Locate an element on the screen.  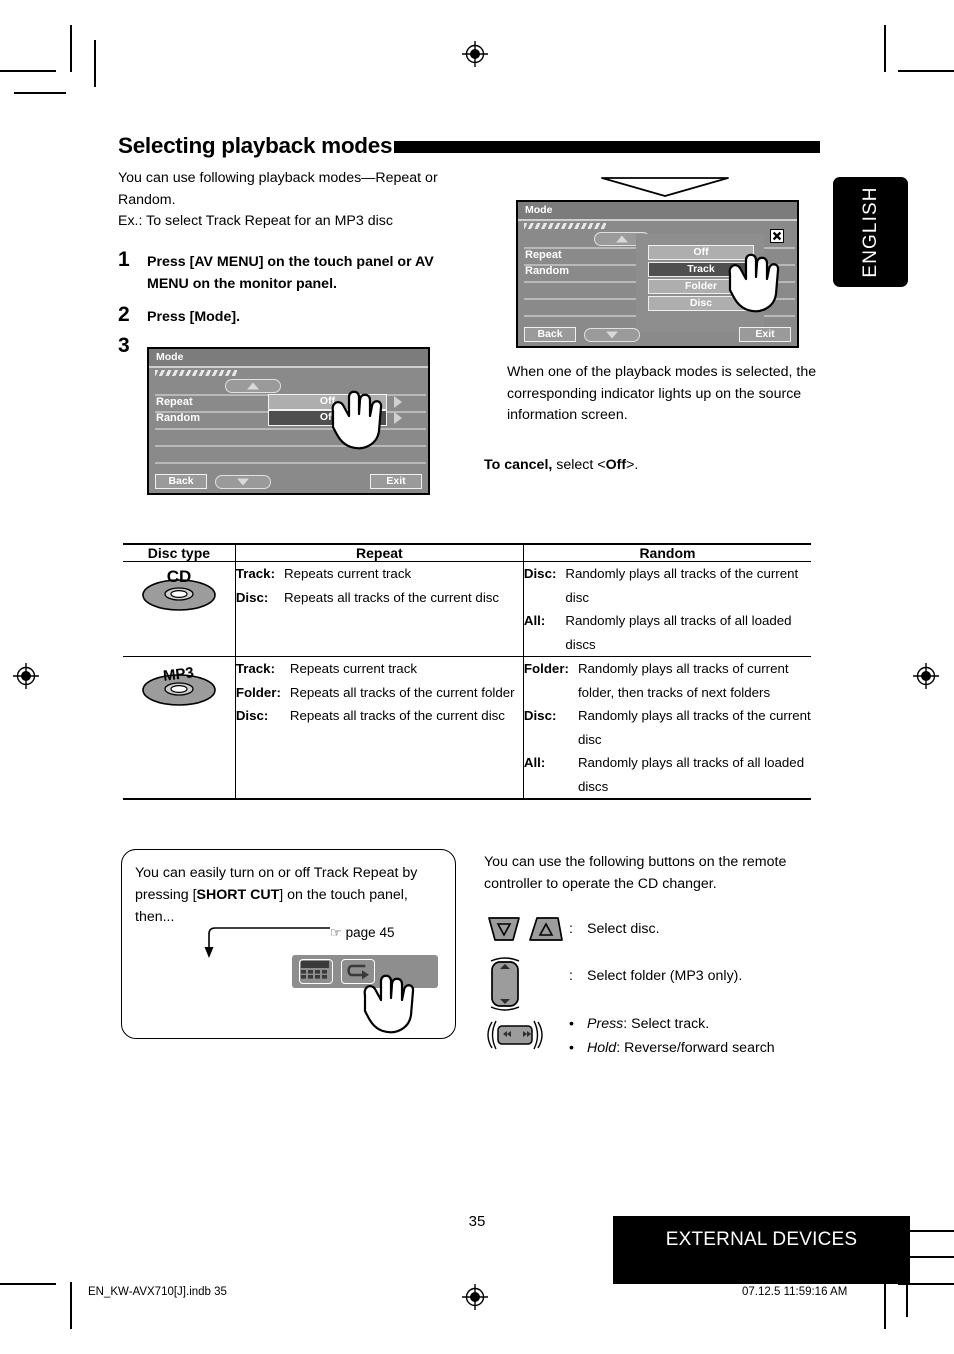
section-badge-label: EXTERNAL DEVICES is located at coordinates (761, 1239).